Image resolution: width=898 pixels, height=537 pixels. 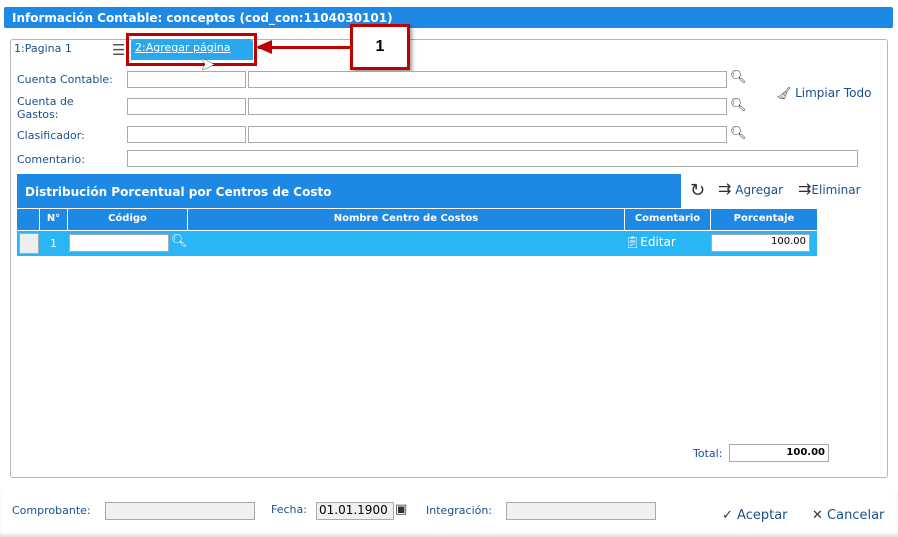 What do you see at coordinates (65, 79) in the screenshot?
I see `cuenta-contable-label: Cuenta Contable:` at bounding box center [65, 79].